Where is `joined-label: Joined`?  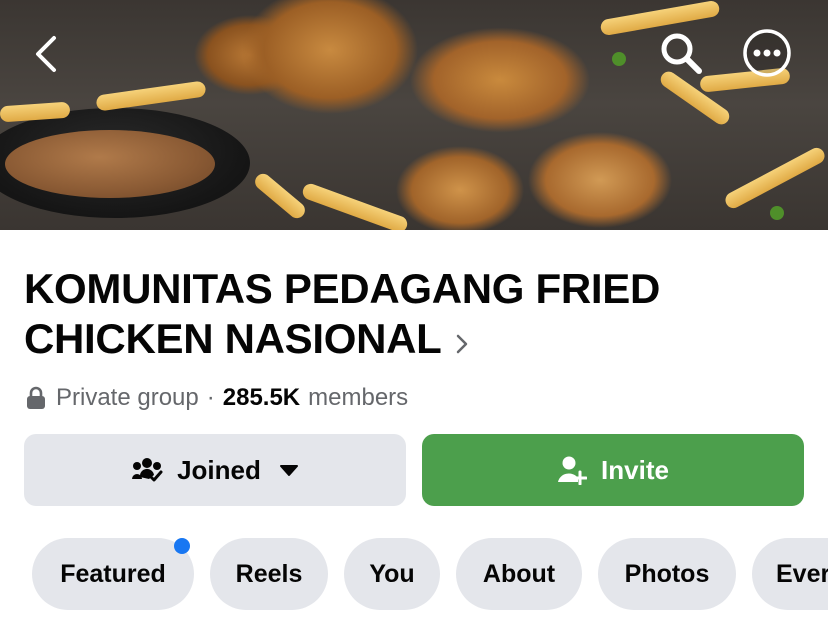
joined-label: Joined is located at coordinates (219, 469).